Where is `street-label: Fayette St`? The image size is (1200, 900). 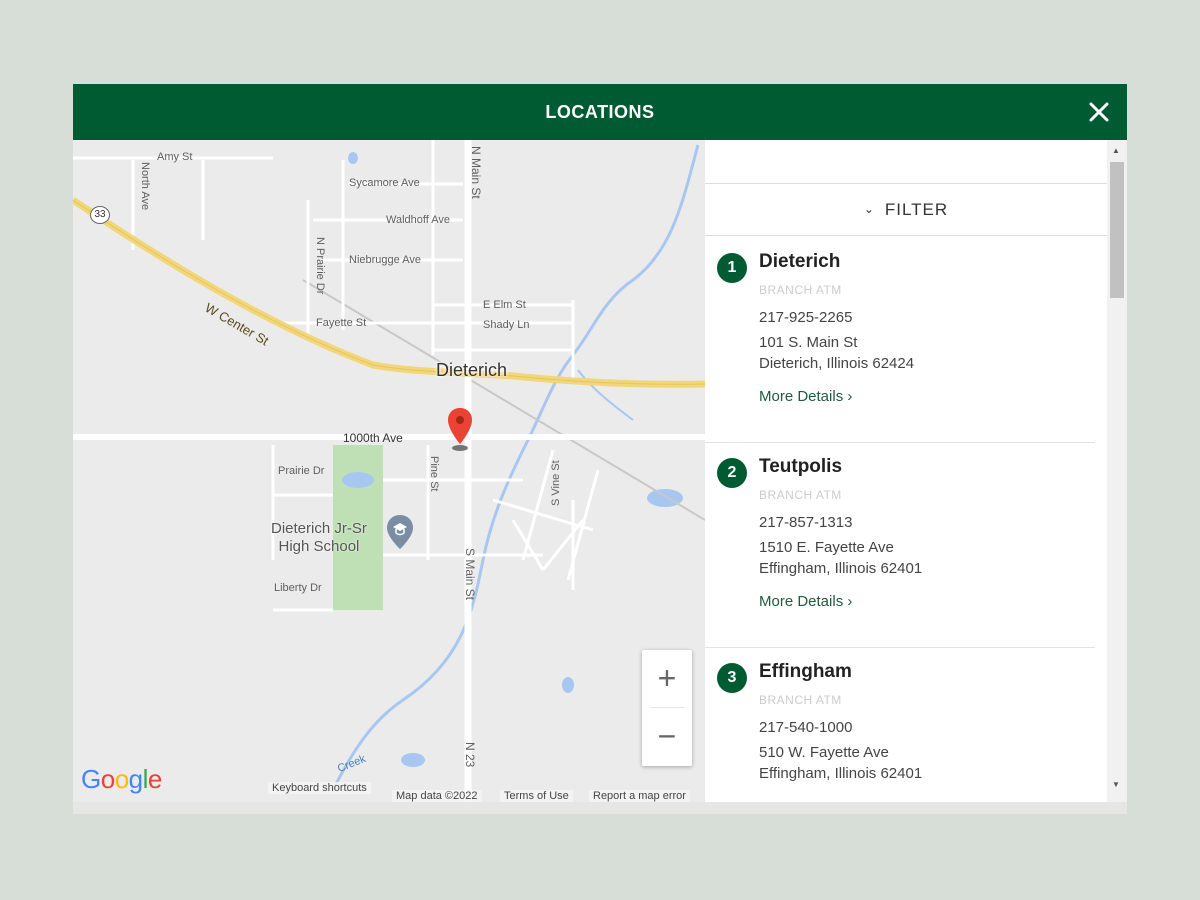
street-label: Fayette St is located at coordinates (341, 323).